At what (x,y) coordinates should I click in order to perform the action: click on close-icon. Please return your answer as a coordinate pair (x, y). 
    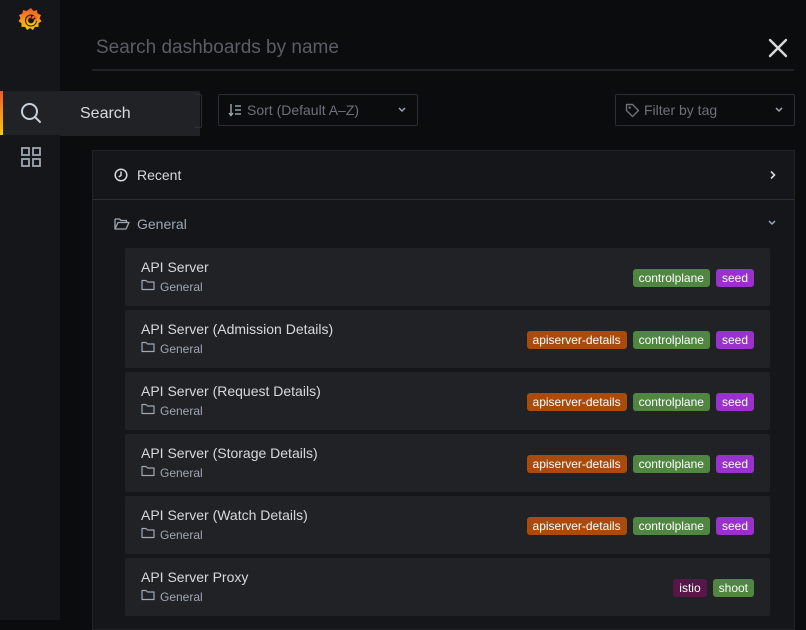
    Looking at the image, I should click on (778, 48).